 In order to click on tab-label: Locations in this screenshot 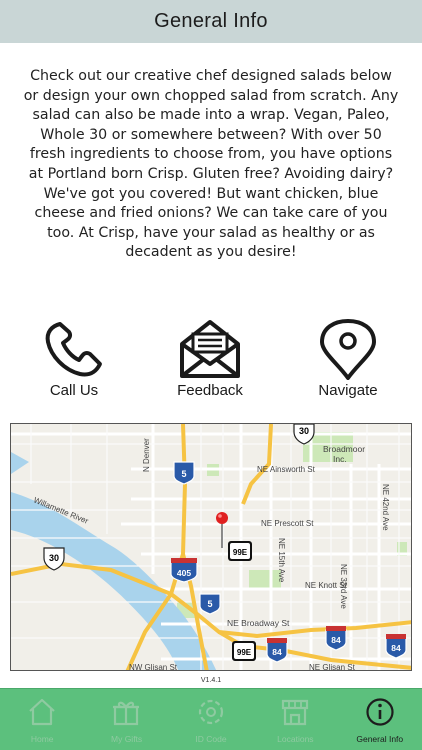, I will do `click(295, 739)`.